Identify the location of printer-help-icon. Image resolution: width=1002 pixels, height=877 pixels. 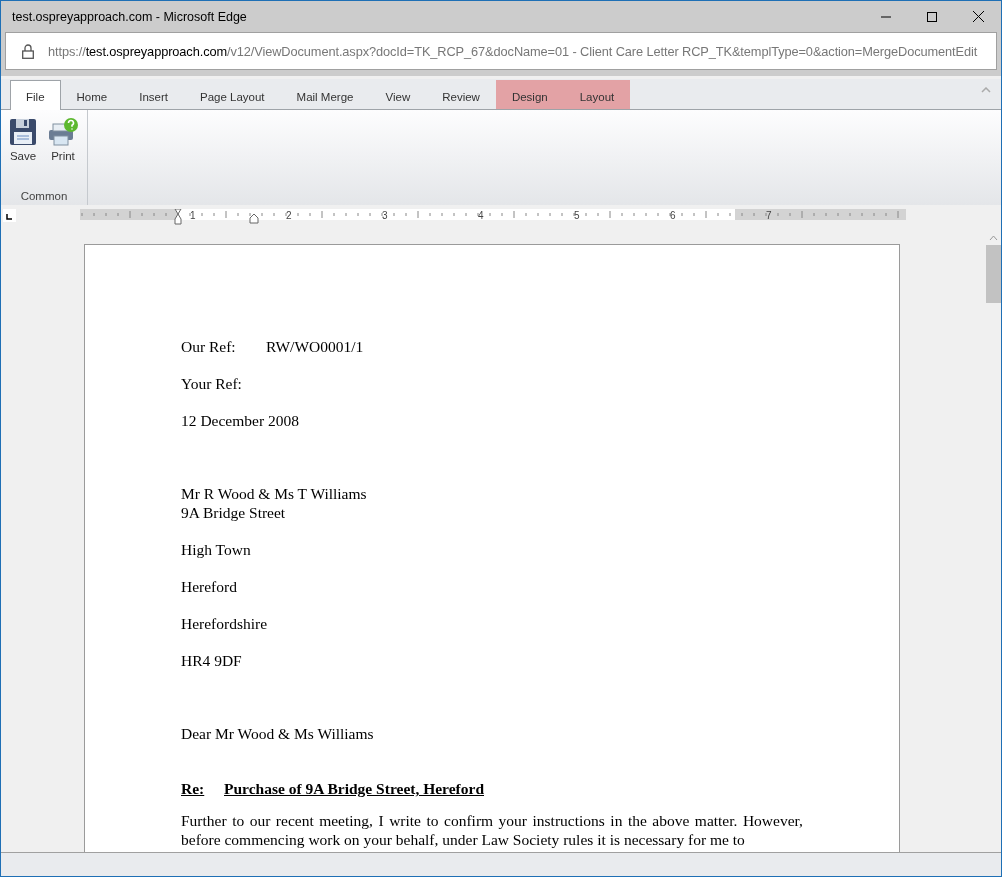
(63, 132).